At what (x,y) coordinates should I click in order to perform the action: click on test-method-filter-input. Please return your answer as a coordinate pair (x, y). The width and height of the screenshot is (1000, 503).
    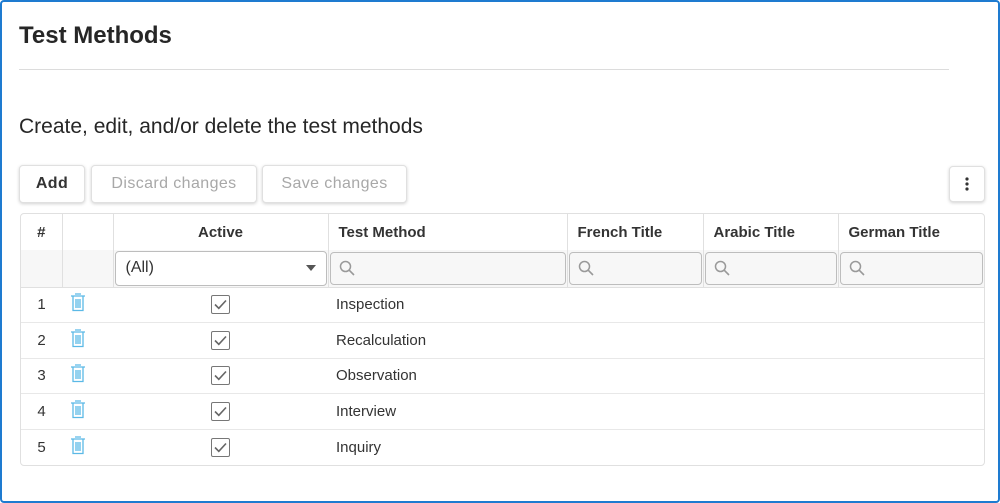
    Looking at the image, I should click on (447, 268).